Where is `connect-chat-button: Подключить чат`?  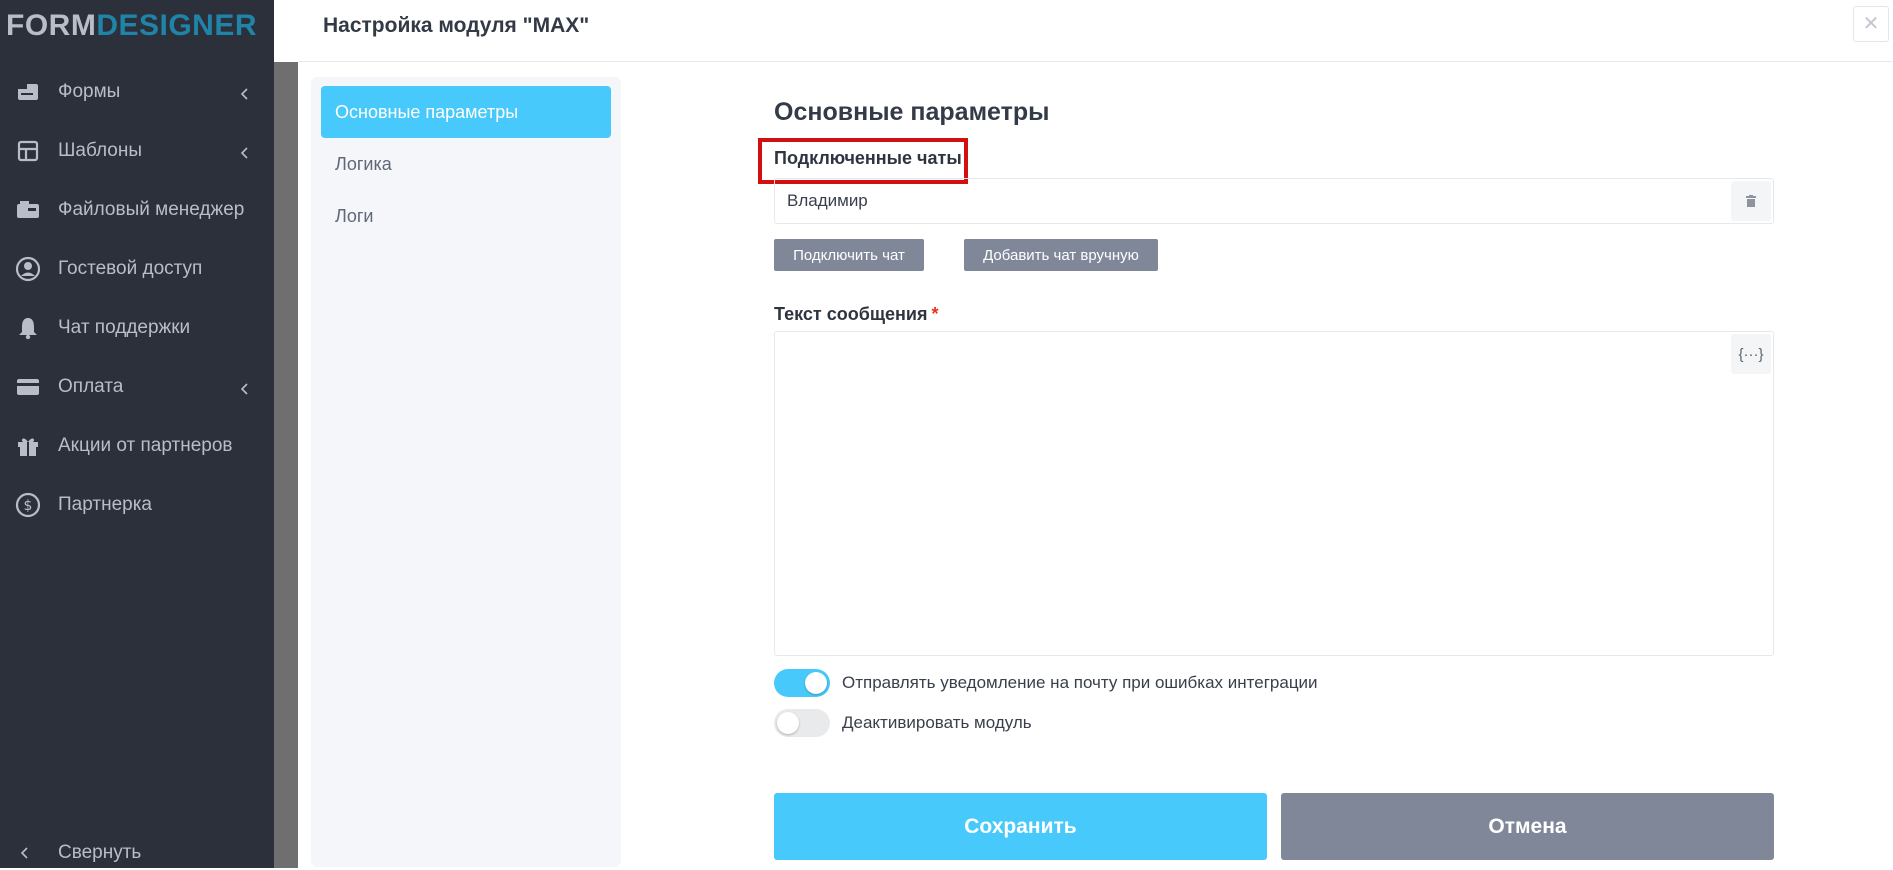 connect-chat-button: Подключить чат is located at coordinates (849, 255).